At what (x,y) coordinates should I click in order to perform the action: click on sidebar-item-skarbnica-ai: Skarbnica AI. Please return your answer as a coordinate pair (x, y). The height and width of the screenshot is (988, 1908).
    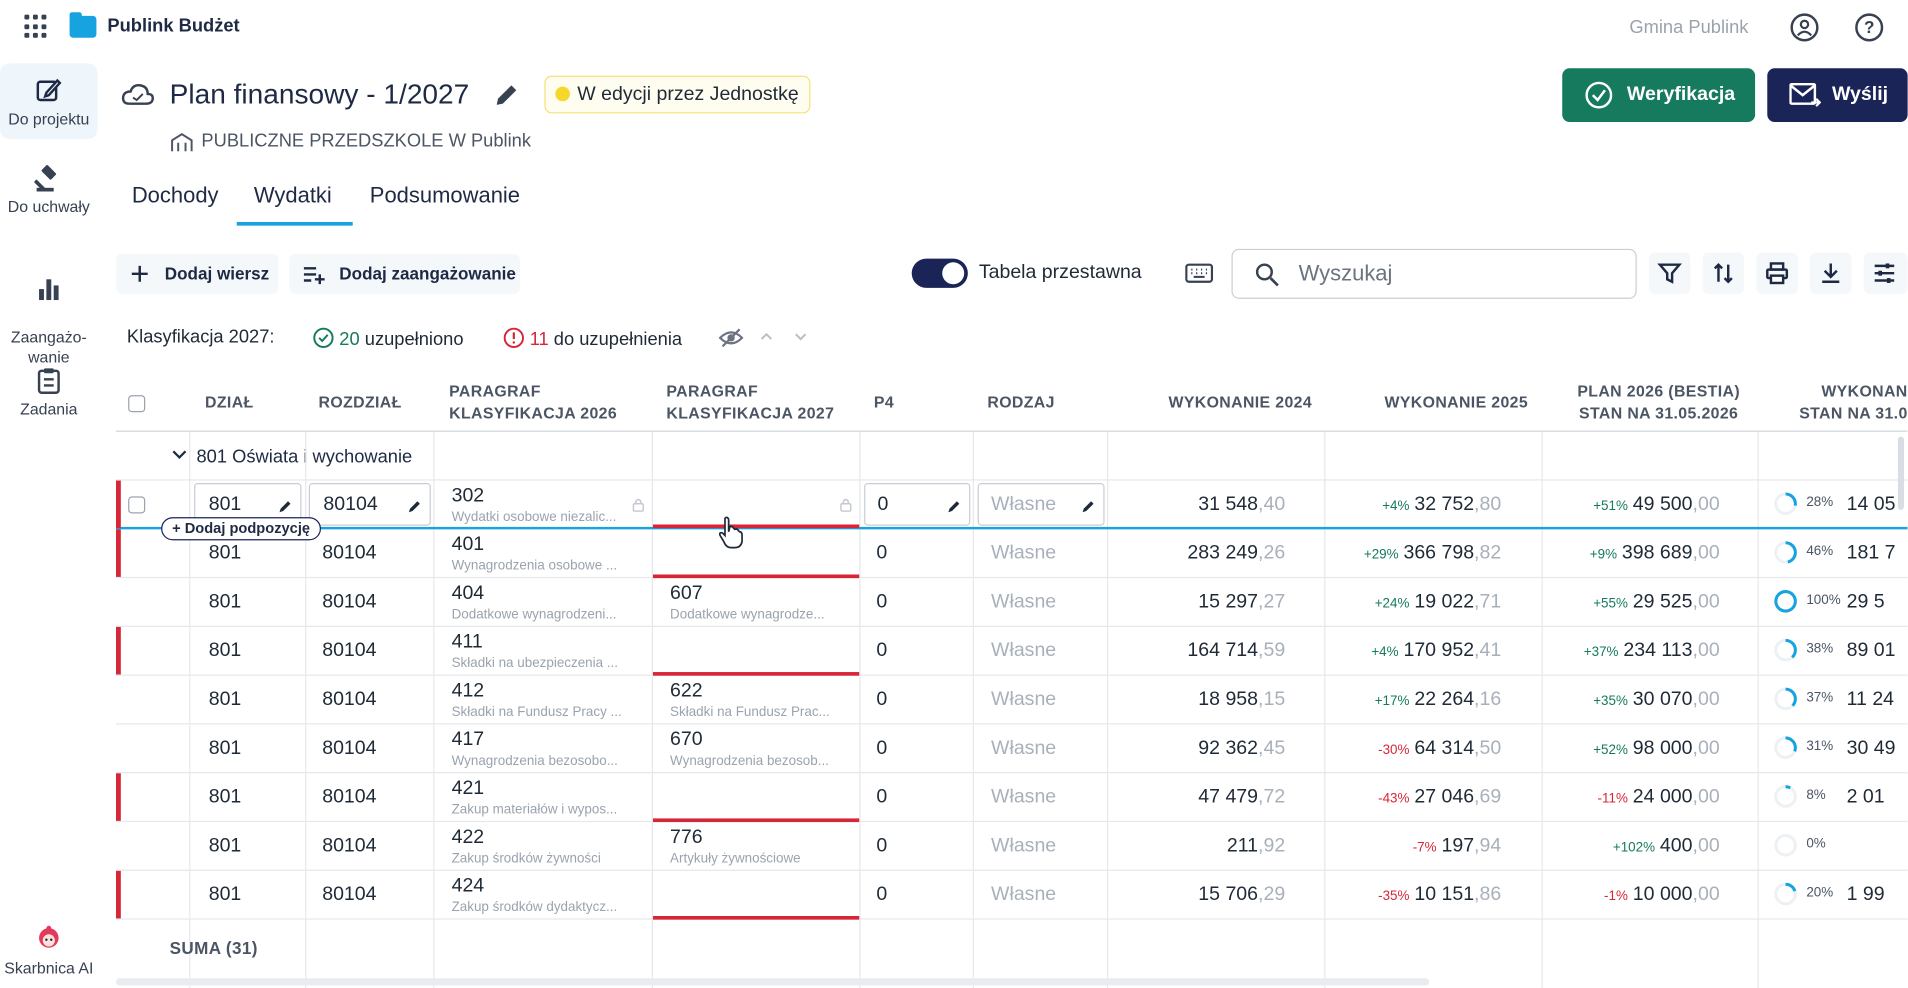
    Looking at the image, I should click on (49, 952).